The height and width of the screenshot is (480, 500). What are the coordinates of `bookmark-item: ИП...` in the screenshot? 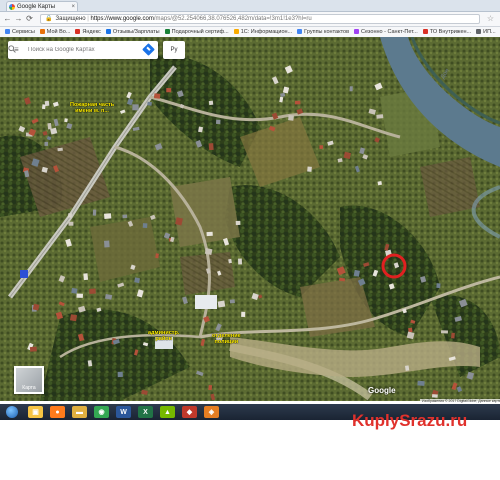 It's located at (486, 32).